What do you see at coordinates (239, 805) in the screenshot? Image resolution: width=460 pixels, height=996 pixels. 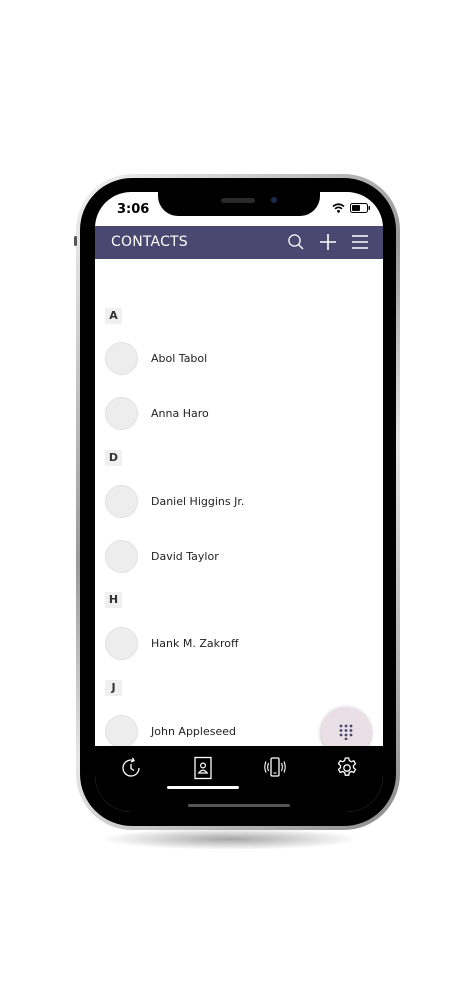 I see `home-indicator` at bounding box center [239, 805].